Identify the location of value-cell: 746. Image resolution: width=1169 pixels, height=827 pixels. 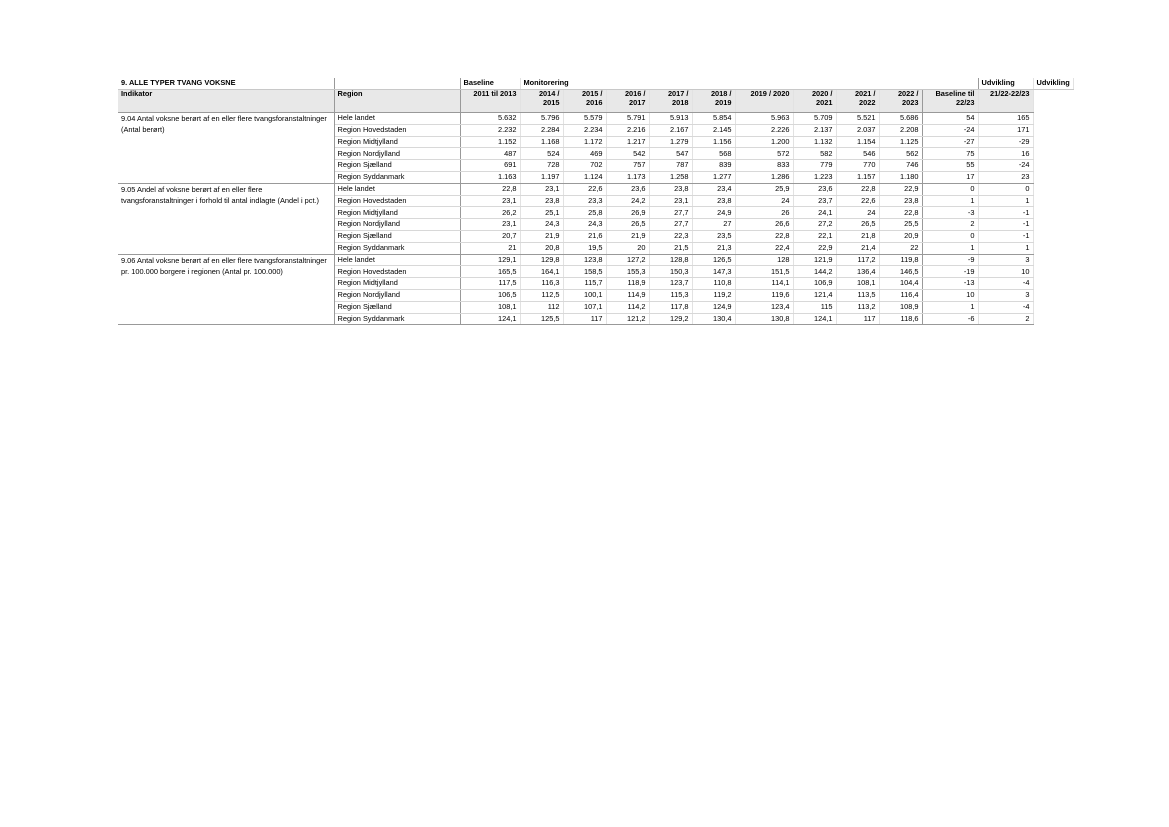
(901, 165).